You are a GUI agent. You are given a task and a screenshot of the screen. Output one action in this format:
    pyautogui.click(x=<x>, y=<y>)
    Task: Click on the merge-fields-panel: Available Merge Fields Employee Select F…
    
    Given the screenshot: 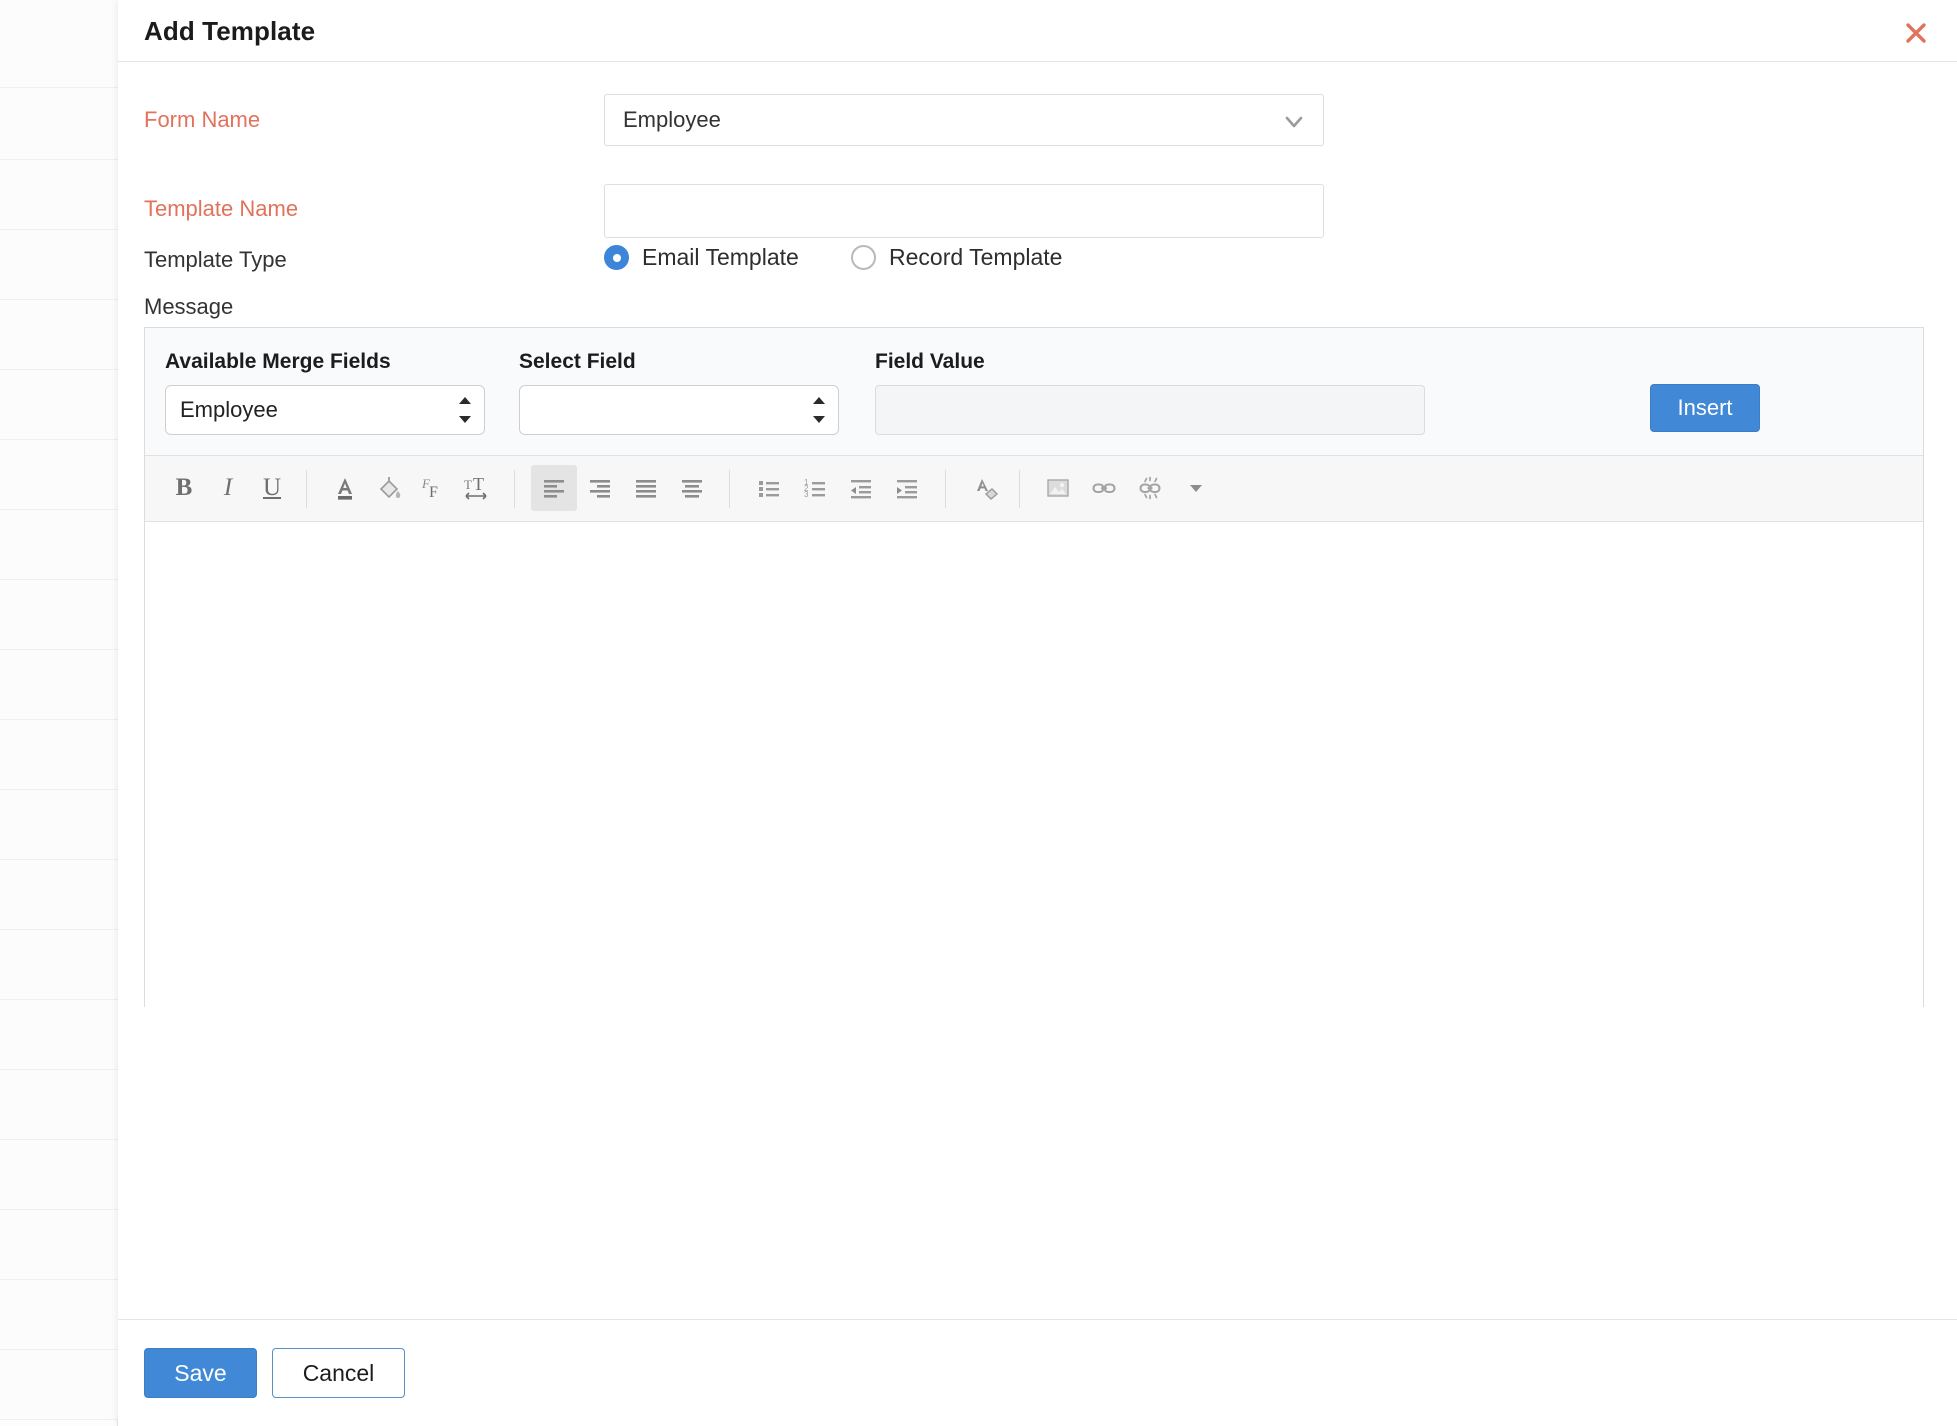 What is the action you would take?
    pyautogui.click(x=1034, y=392)
    